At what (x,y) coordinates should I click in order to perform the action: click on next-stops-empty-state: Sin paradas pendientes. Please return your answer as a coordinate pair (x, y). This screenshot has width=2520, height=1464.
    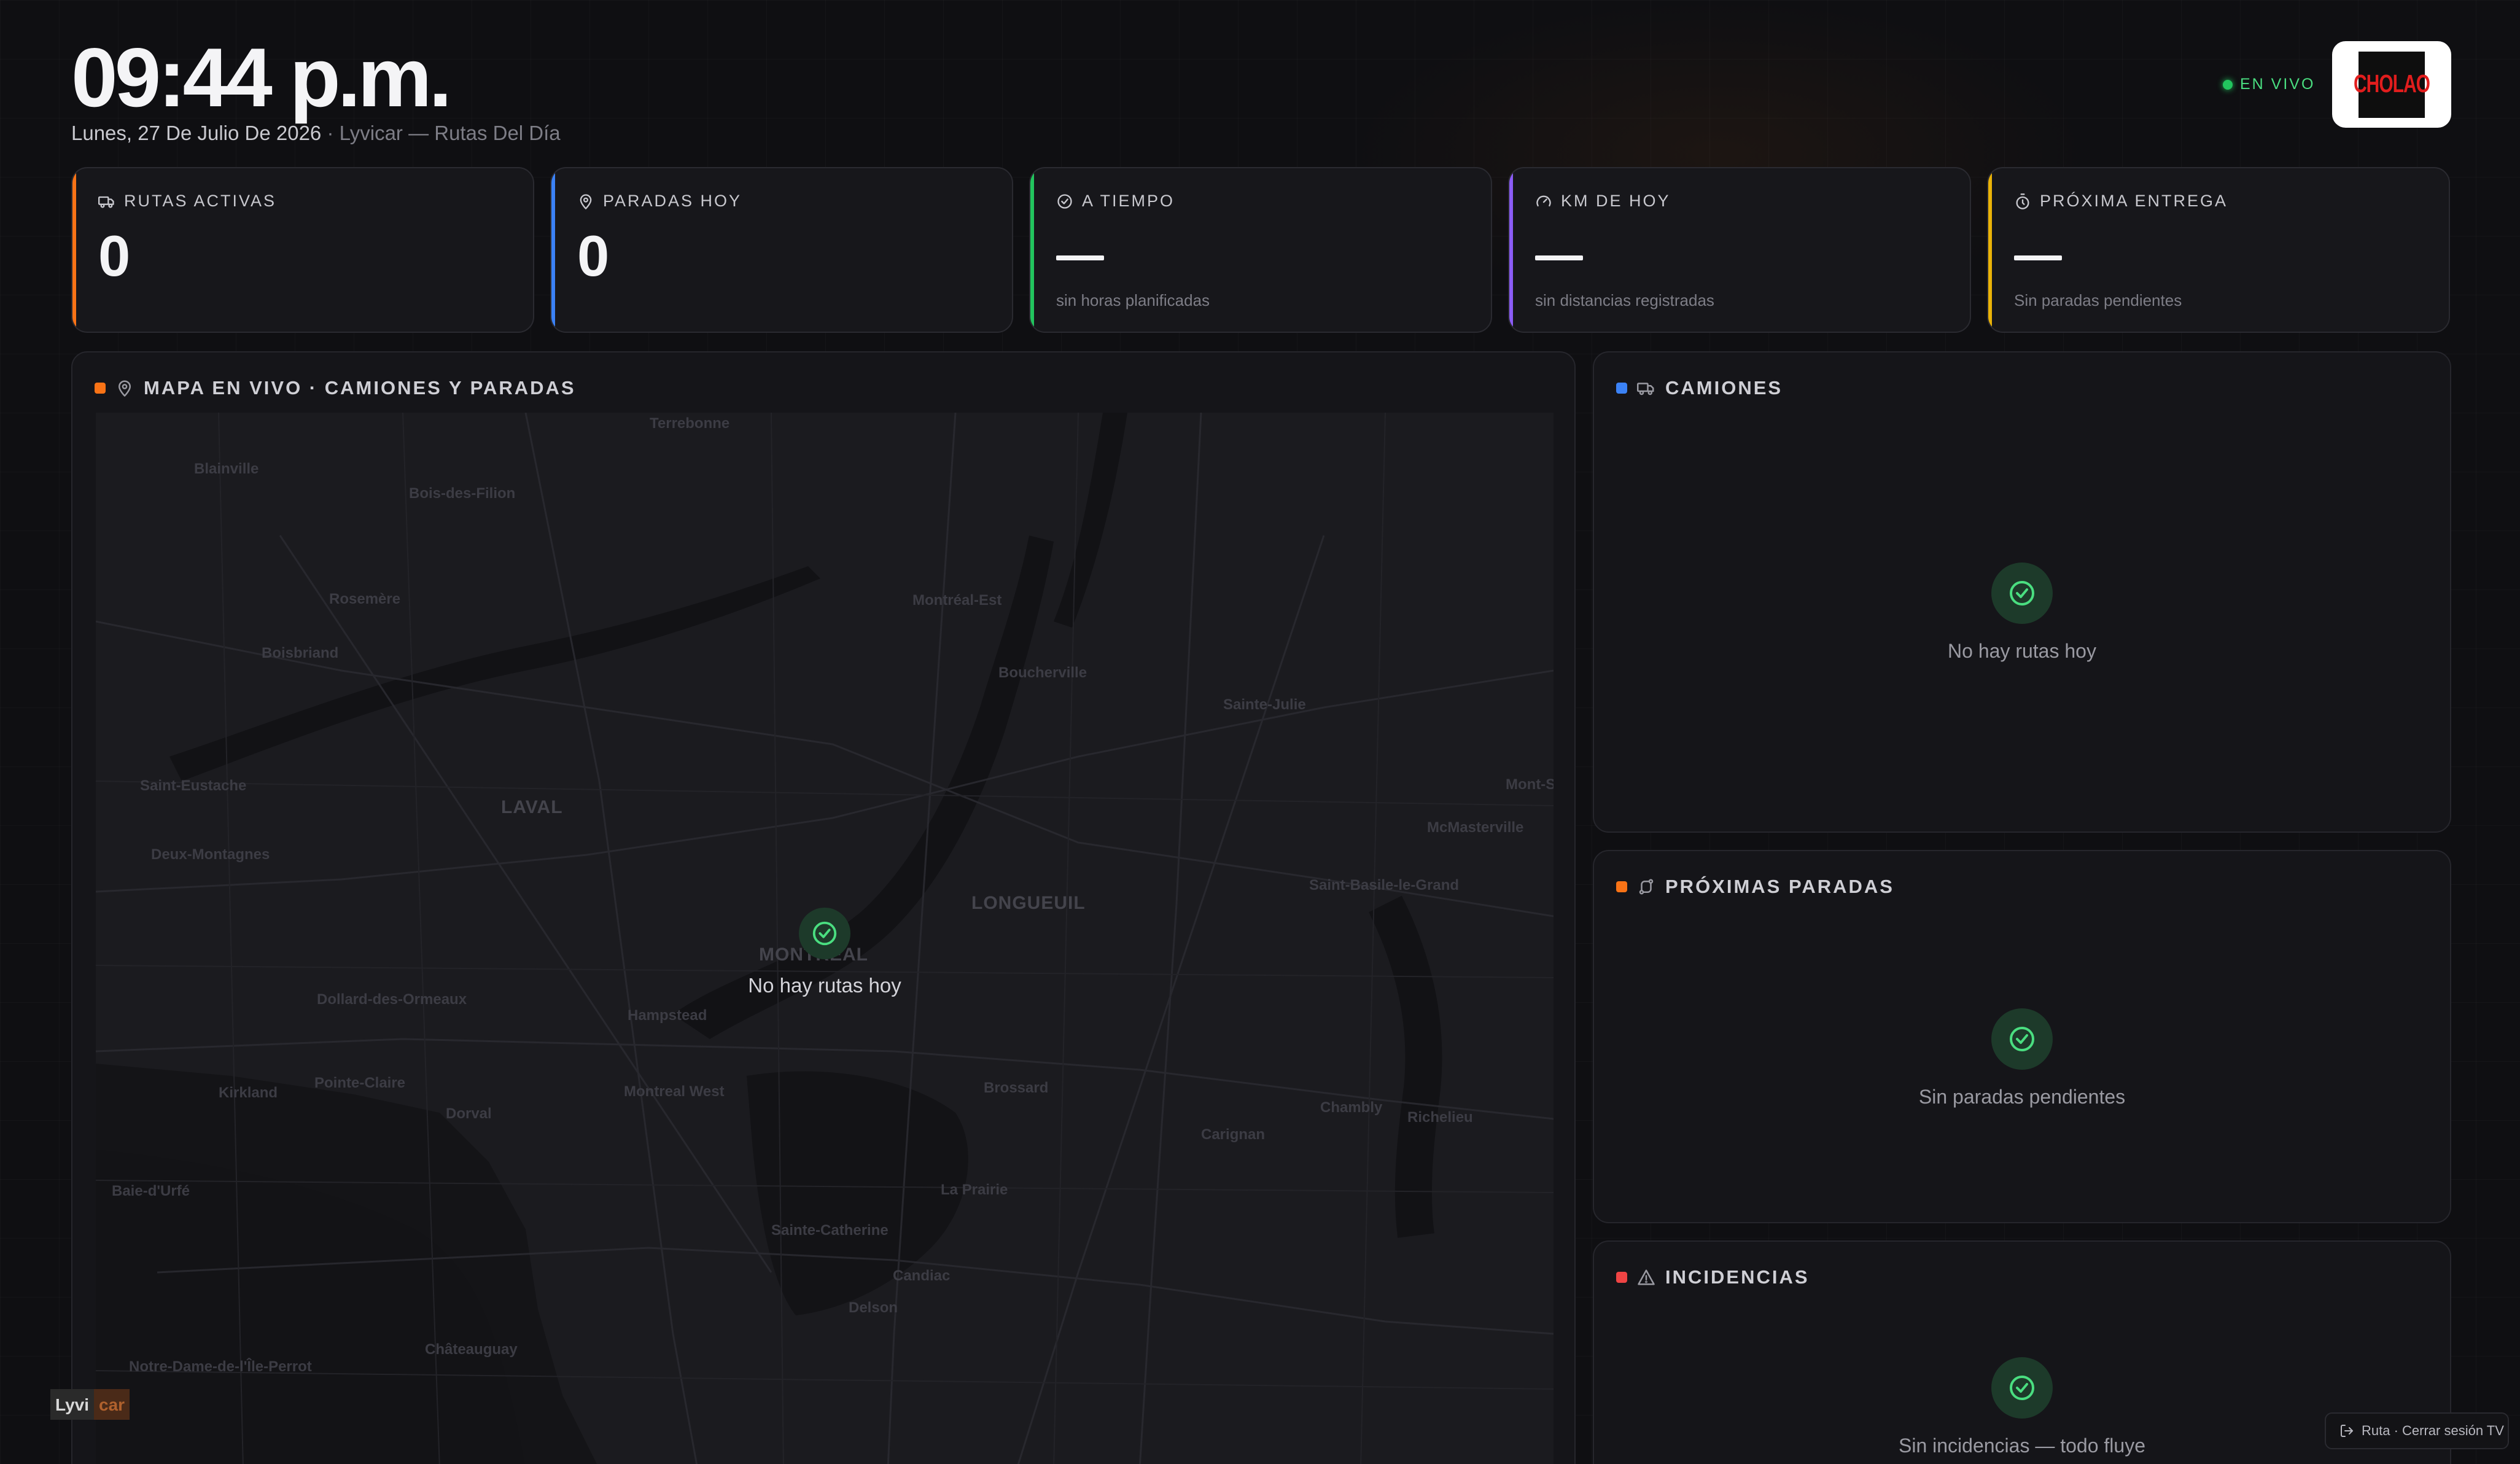
    Looking at the image, I should click on (2022, 1058).